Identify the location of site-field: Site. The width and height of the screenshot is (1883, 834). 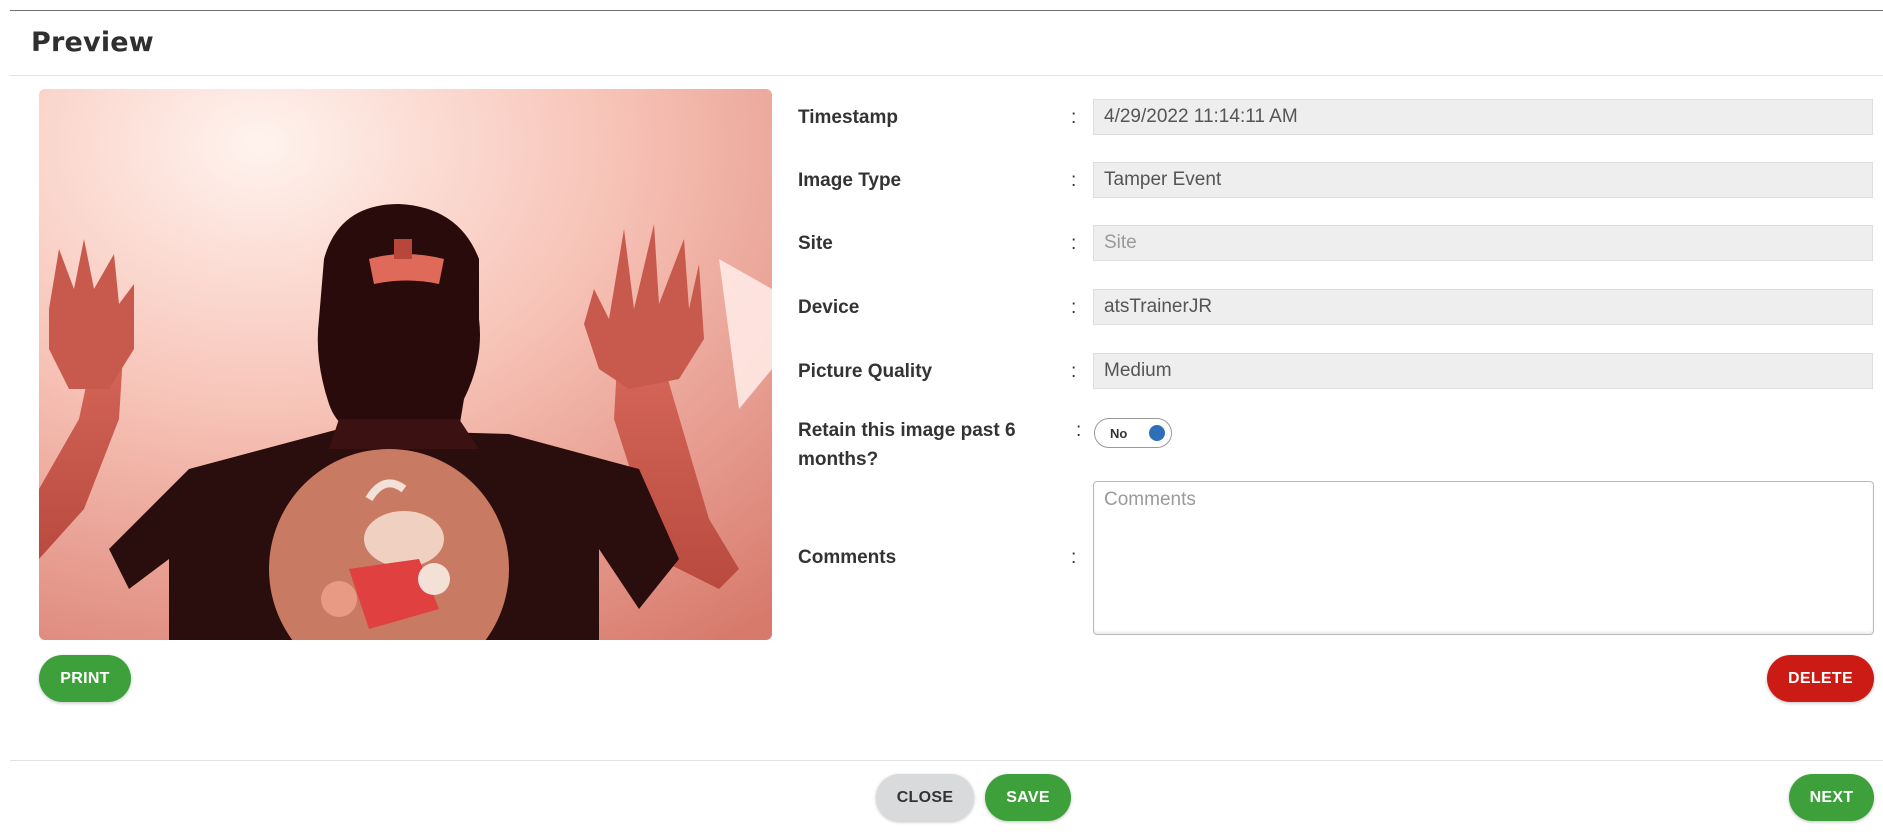
(1483, 243).